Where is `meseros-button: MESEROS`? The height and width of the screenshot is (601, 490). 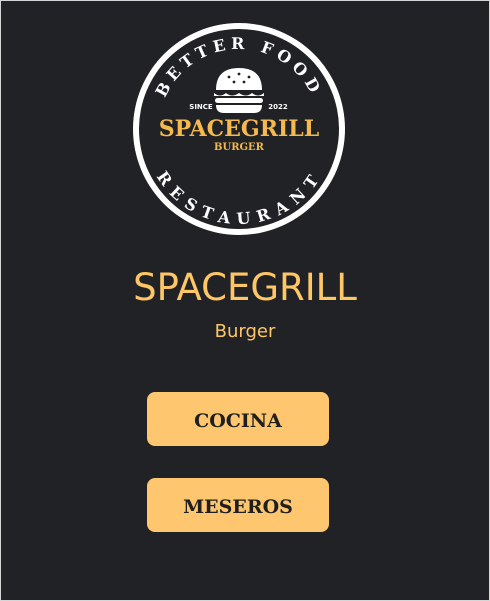 meseros-button: MESEROS is located at coordinates (238, 505).